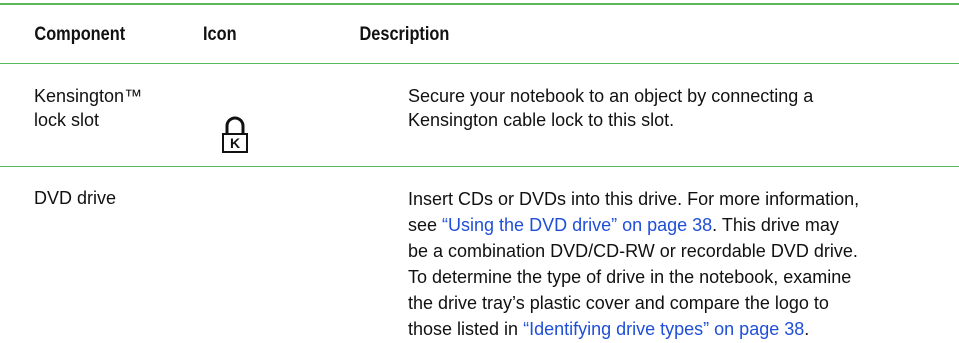  What do you see at coordinates (479, 4) in the screenshot?
I see `table-top-rule` at bounding box center [479, 4].